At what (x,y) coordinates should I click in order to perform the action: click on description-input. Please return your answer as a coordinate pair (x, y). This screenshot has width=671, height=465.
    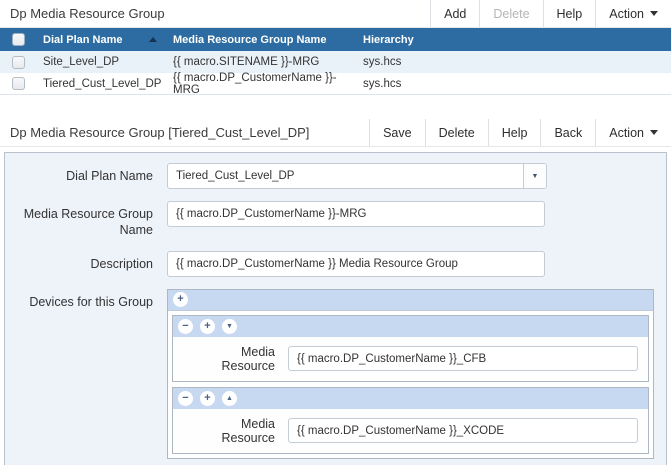
    Looking at the image, I should click on (356, 263).